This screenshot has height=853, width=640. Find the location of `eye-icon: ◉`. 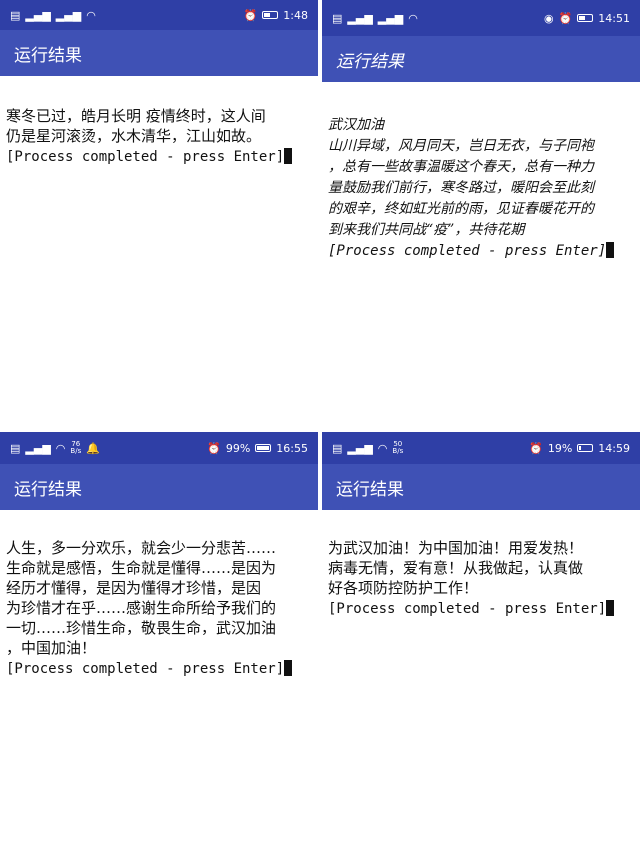

eye-icon: ◉ is located at coordinates (548, 18).